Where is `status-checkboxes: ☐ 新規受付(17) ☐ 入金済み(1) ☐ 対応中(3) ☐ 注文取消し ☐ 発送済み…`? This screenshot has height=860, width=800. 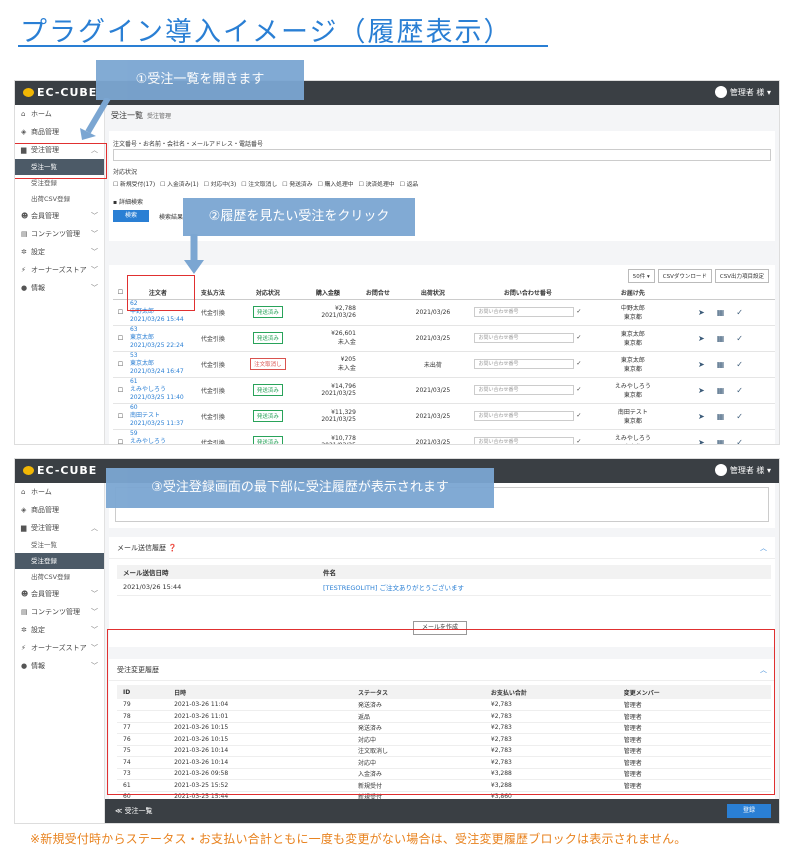 status-checkboxes: ☐ 新規受付(17) ☐ 入金済み(1) ☐ 対応中(3) ☐ 注文取消し ☐ 発送済み… is located at coordinates (268, 183).